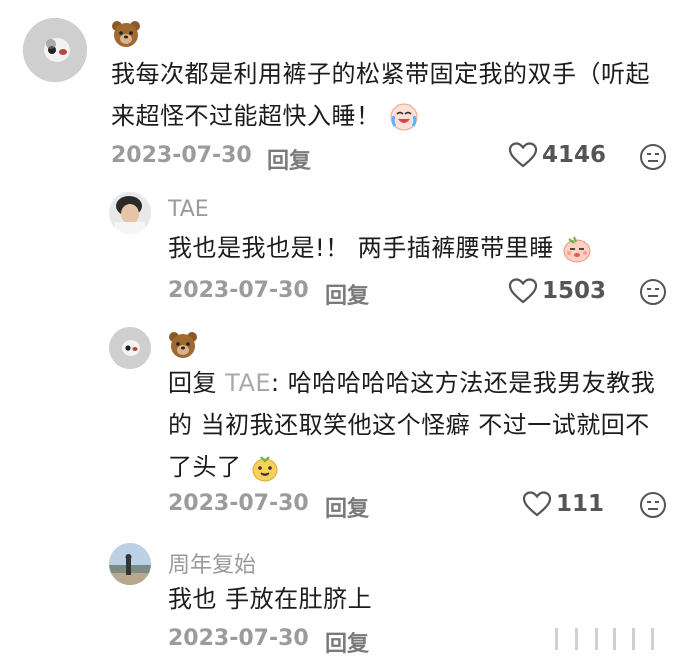 The image size is (690, 672). What do you see at coordinates (574, 155) in the screenshot?
I see `like-count: 4146` at bounding box center [574, 155].